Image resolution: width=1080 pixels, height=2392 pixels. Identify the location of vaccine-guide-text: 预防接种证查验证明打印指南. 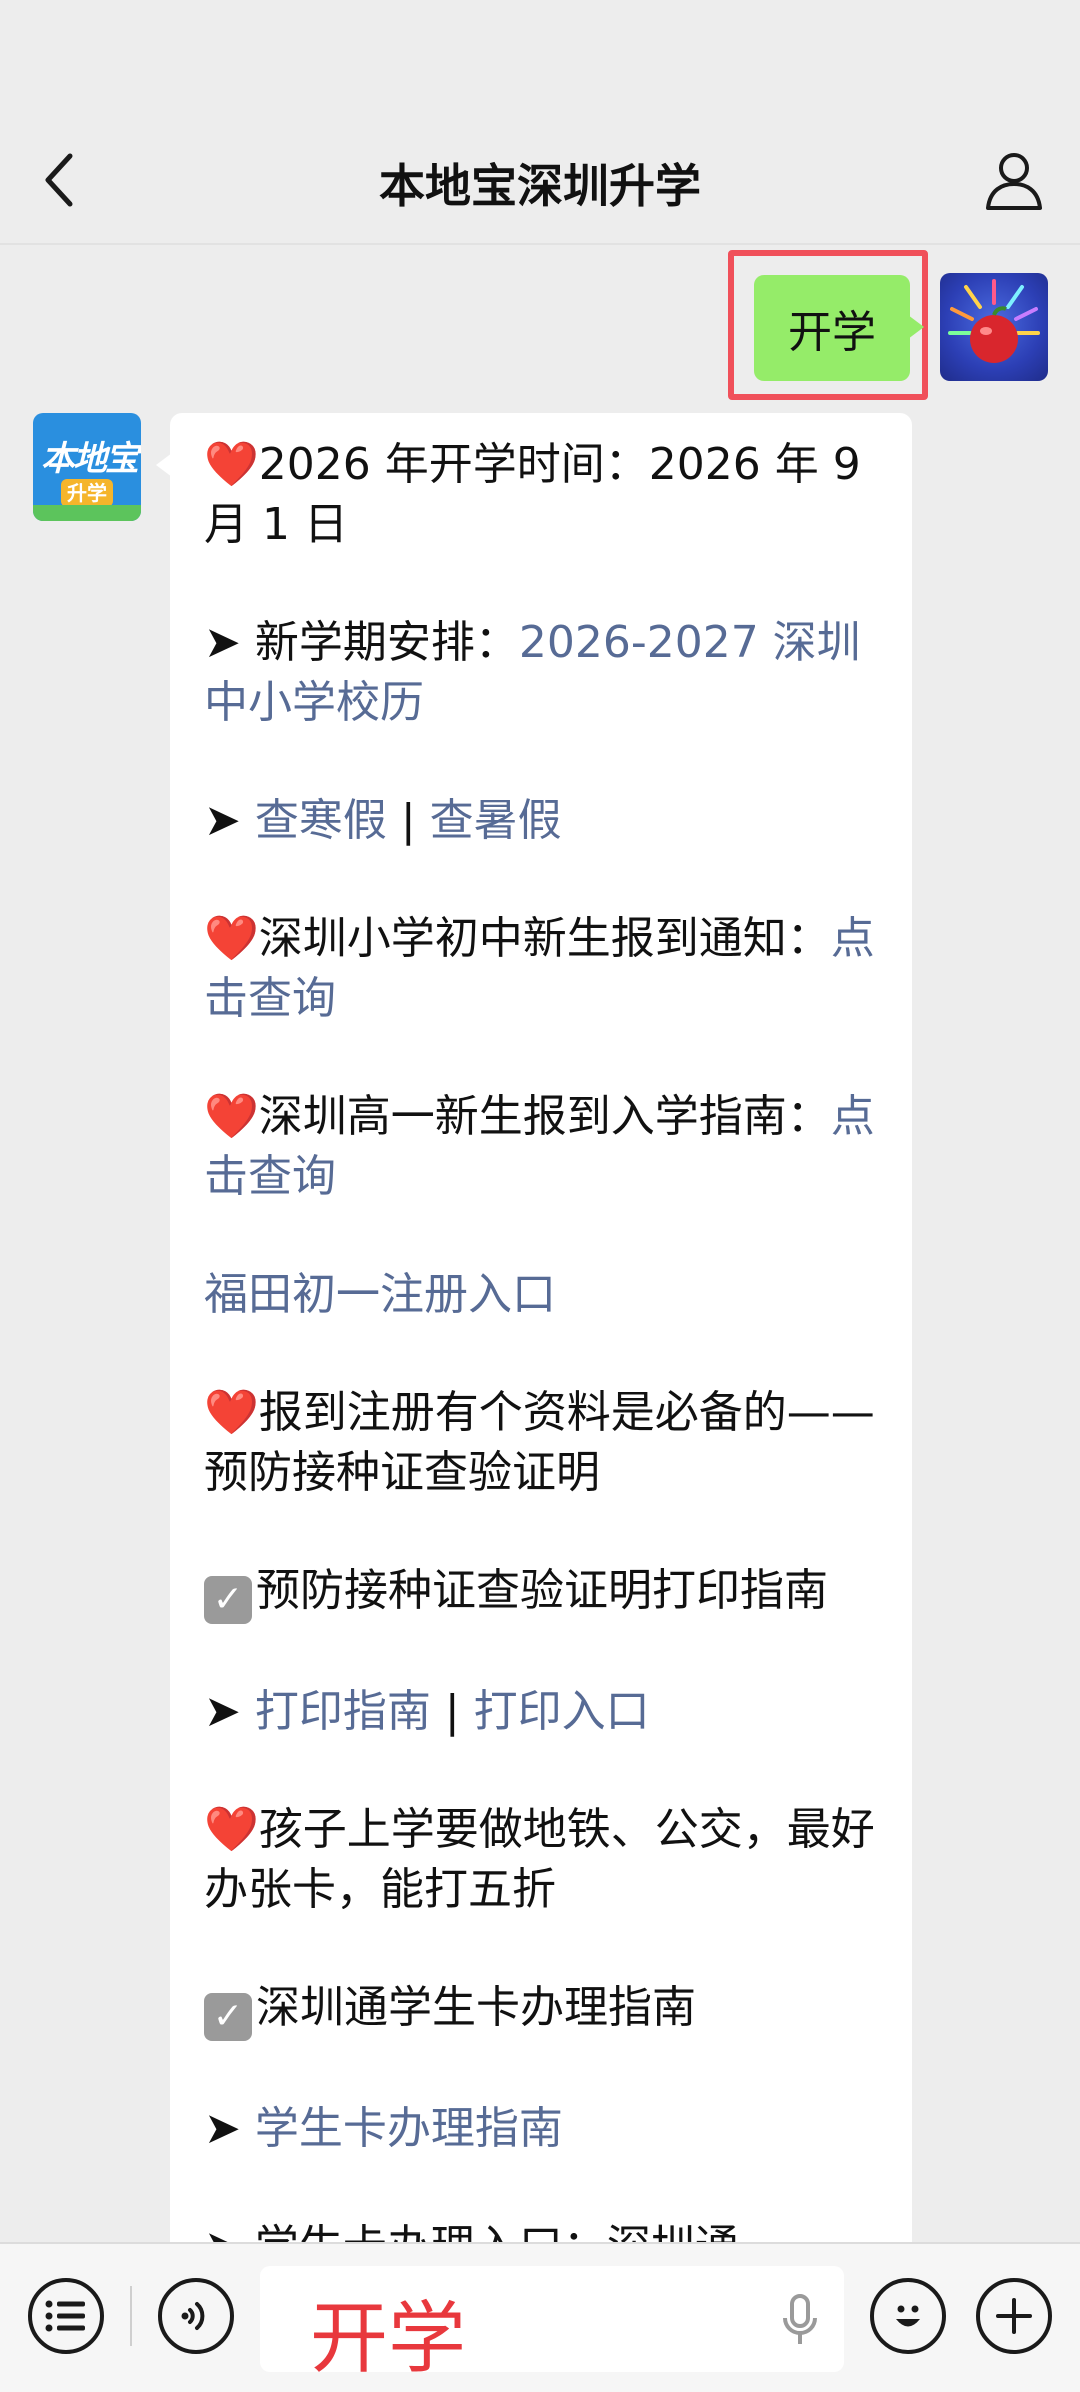
(542, 1590).